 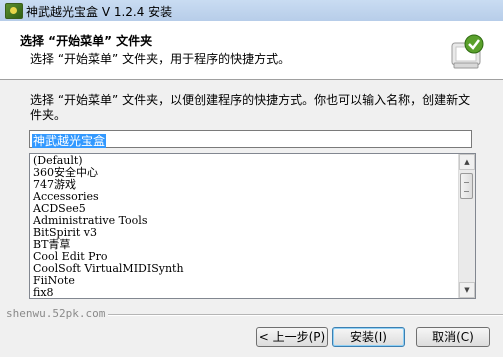 What do you see at coordinates (56, 313) in the screenshot?
I see `branding-text: shenwu.52pk.com` at bounding box center [56, 313].